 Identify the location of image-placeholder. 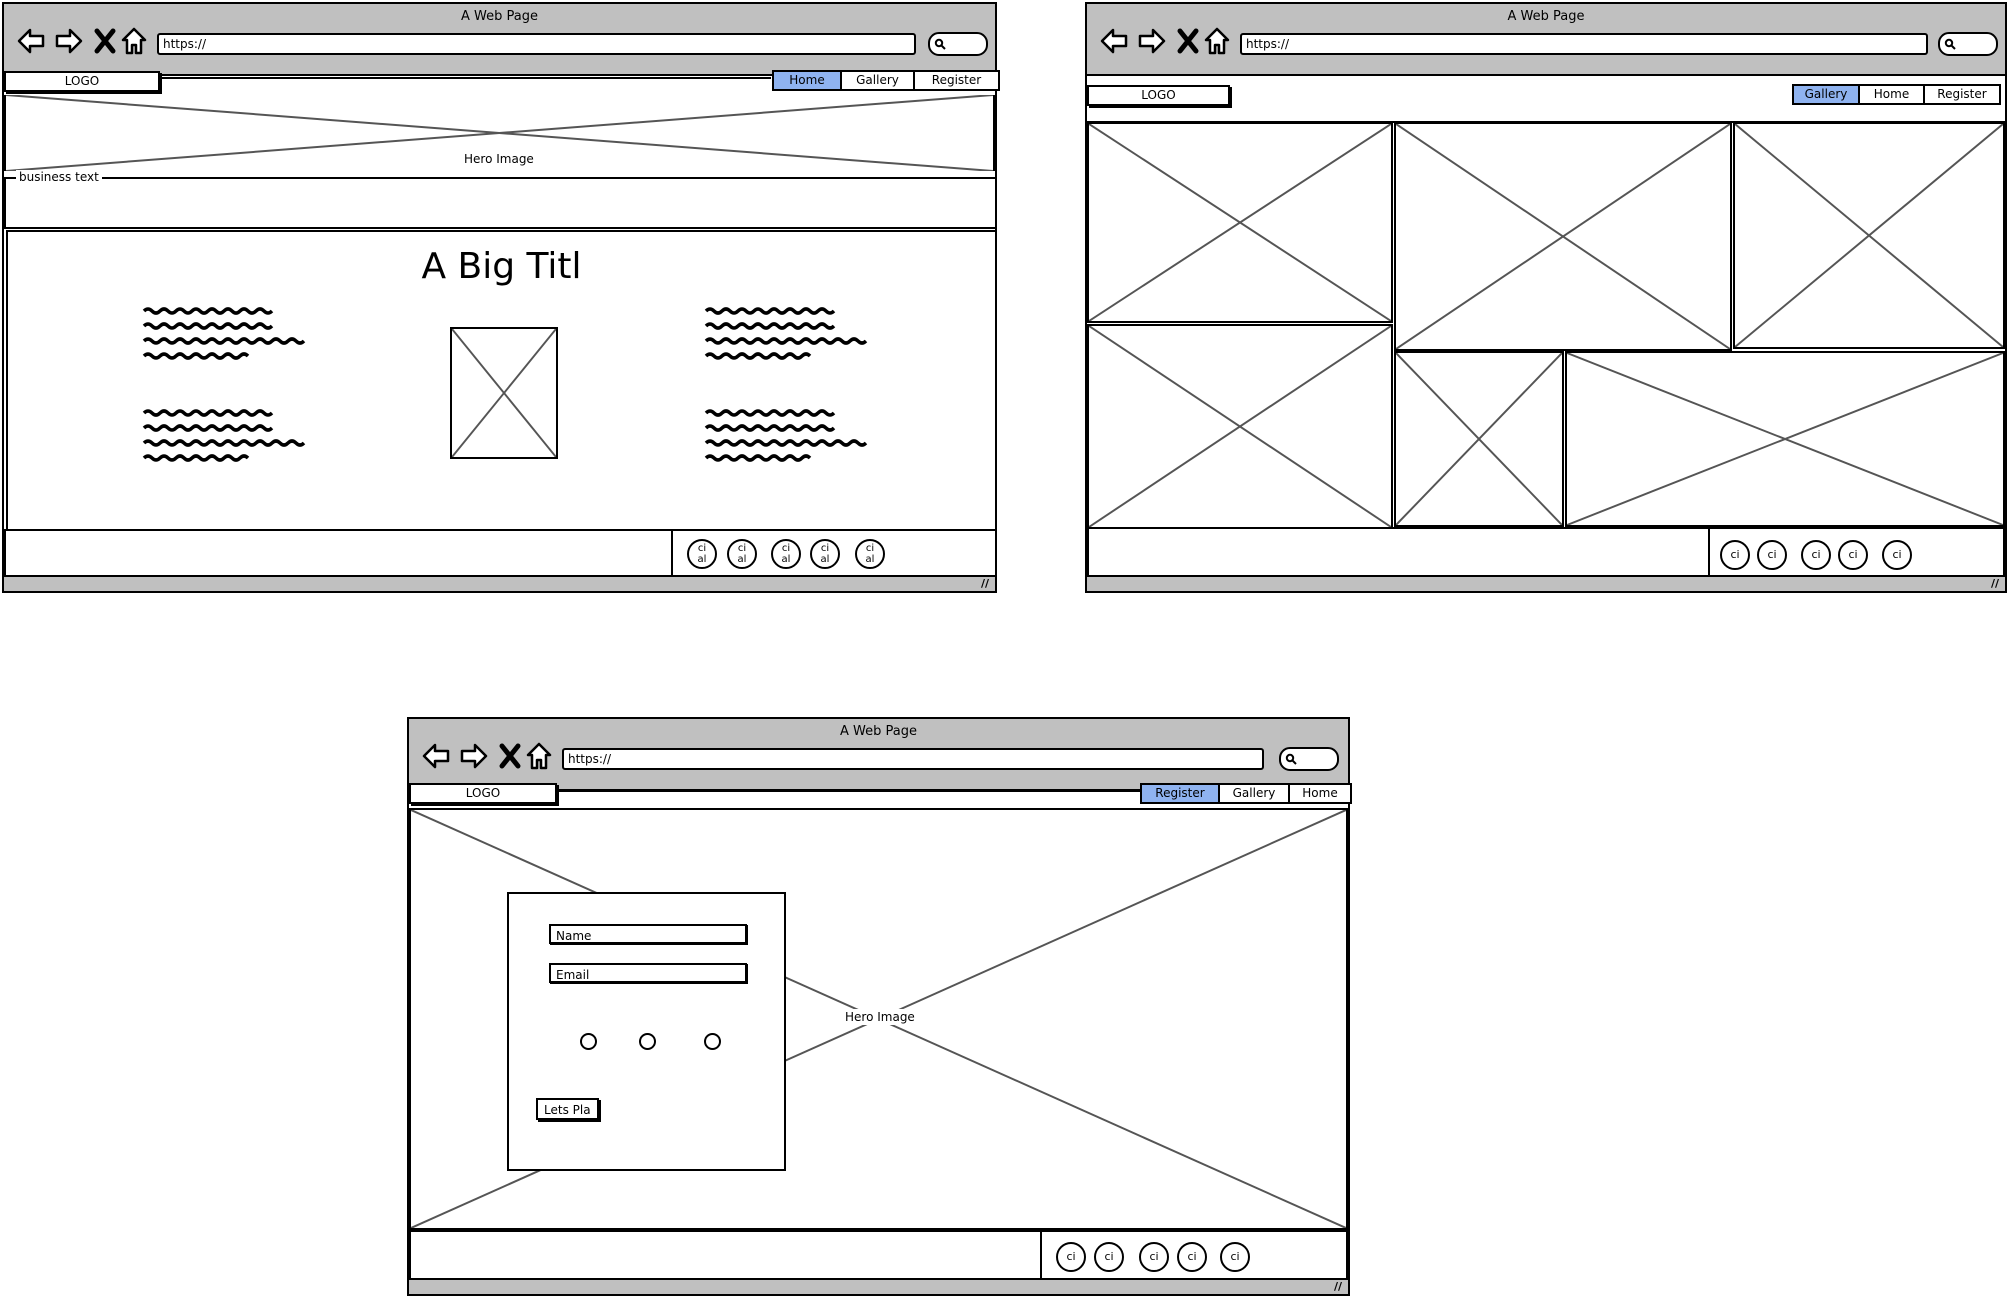
(504, 393).